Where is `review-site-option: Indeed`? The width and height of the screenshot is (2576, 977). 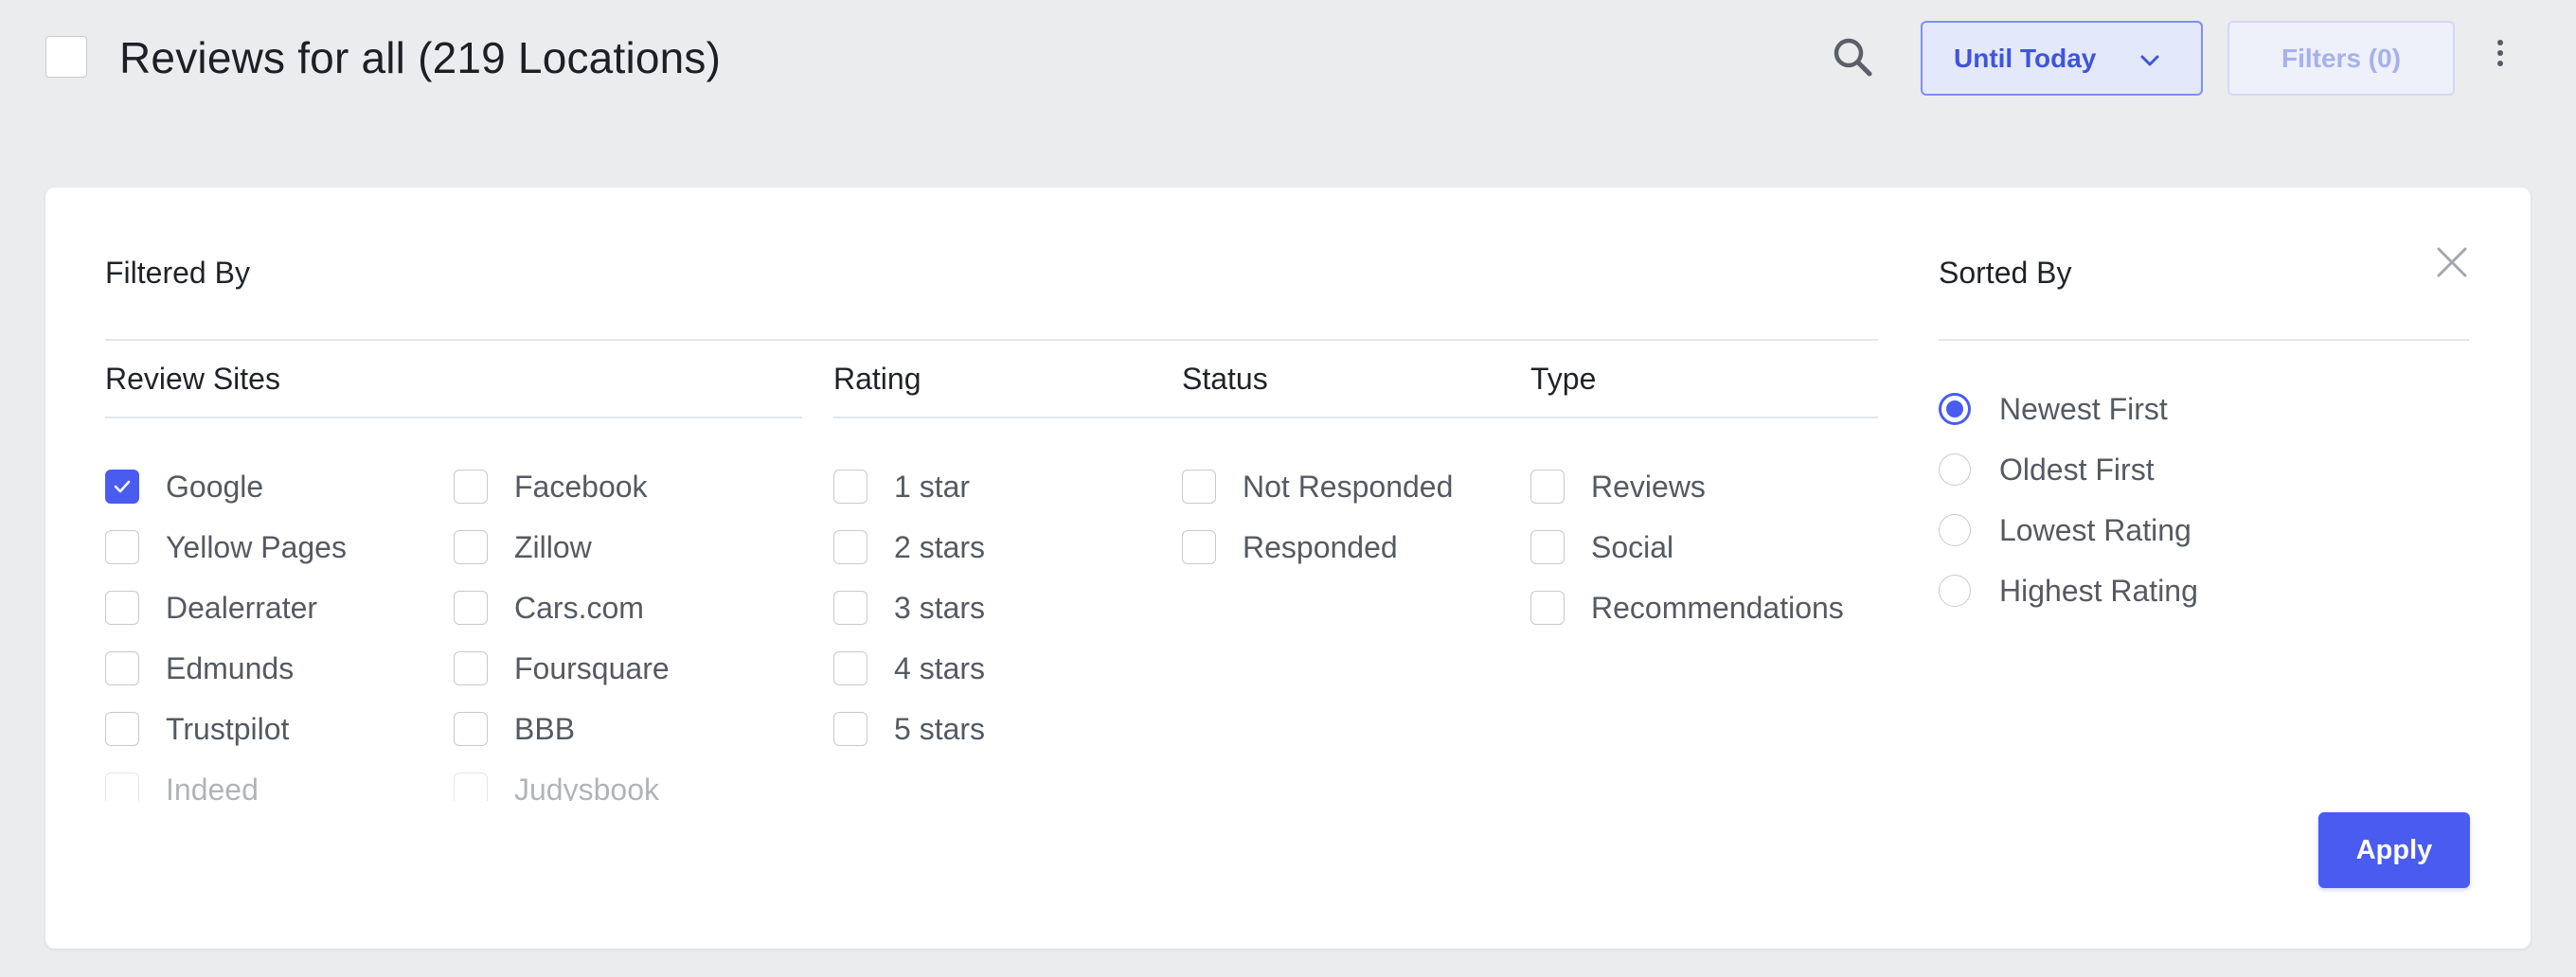 review-site-option: Indeed is located at coordinates (182, 786).